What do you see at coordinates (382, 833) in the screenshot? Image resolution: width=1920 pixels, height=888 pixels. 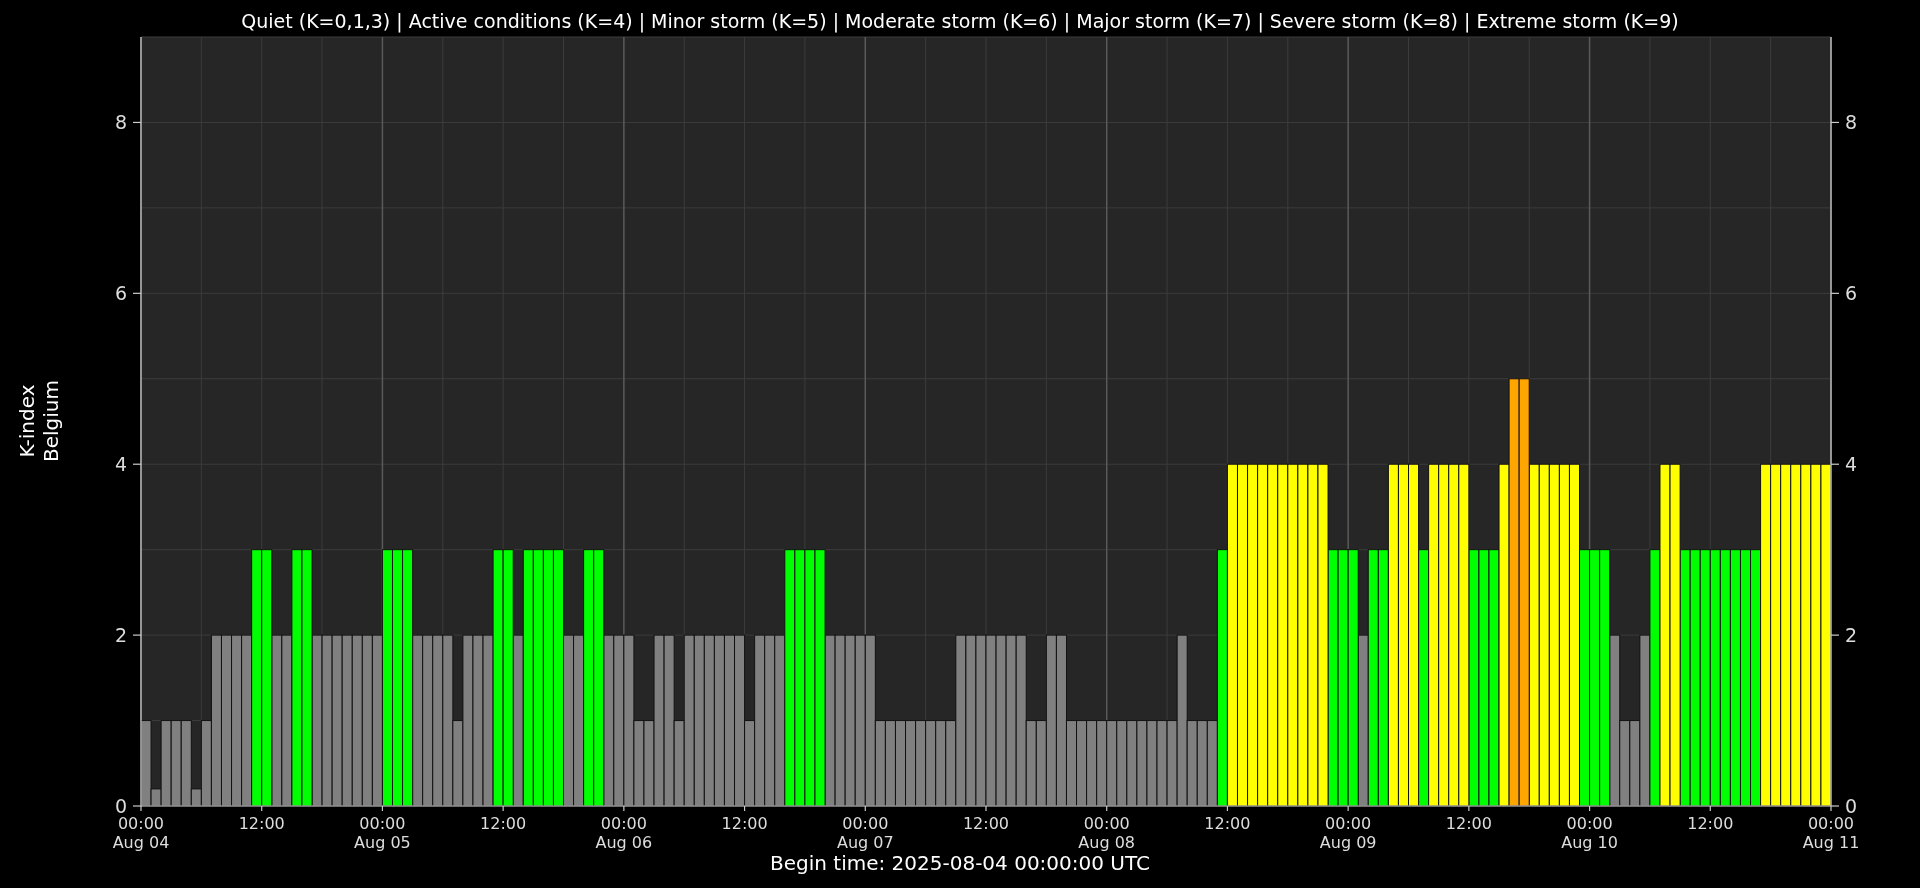 I see `x-tick-label: 00:00 Aug 05` at bounding box center [382, 833].